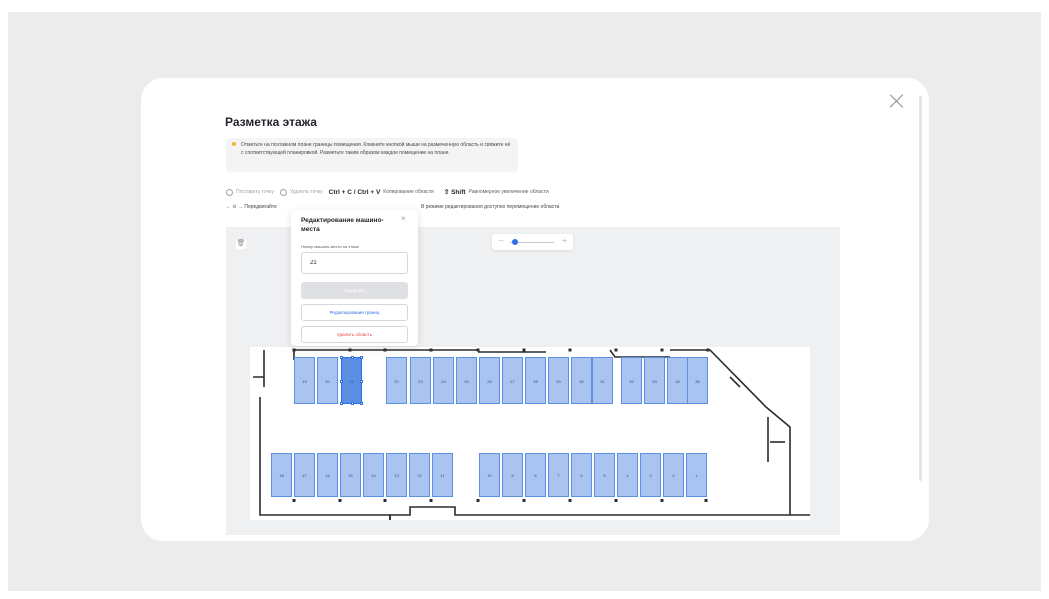 Image resolution: width=1049 pixels, height=599 pixels. What do you see at coordinates (627, 475) in the screenshot?
I see `parking-spot: 4` at bounding box center [627, 475].